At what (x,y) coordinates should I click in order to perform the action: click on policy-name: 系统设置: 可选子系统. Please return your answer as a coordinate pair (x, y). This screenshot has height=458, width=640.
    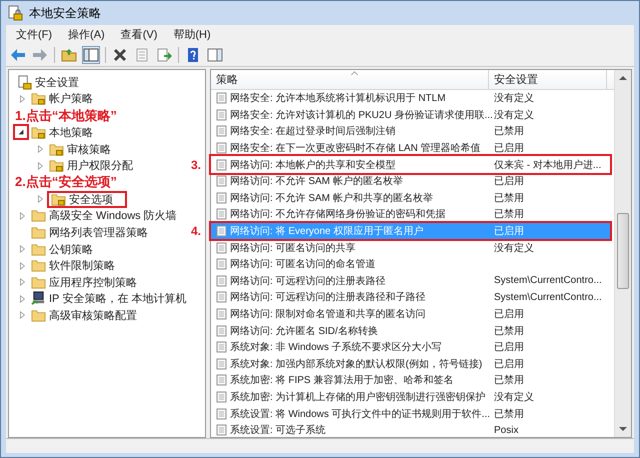
    Looking at the image, I should click on (278, 431).